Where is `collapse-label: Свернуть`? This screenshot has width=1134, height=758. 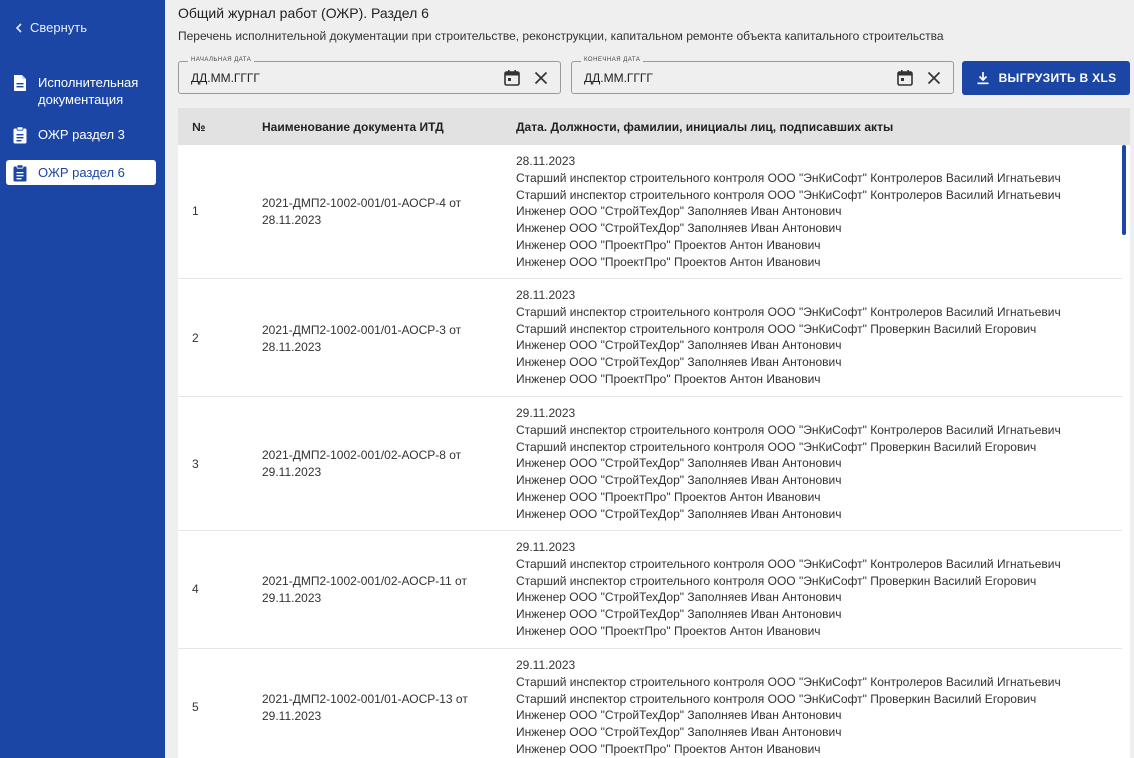
collapse-label: Свернуть is located at coordinates (59, 27).